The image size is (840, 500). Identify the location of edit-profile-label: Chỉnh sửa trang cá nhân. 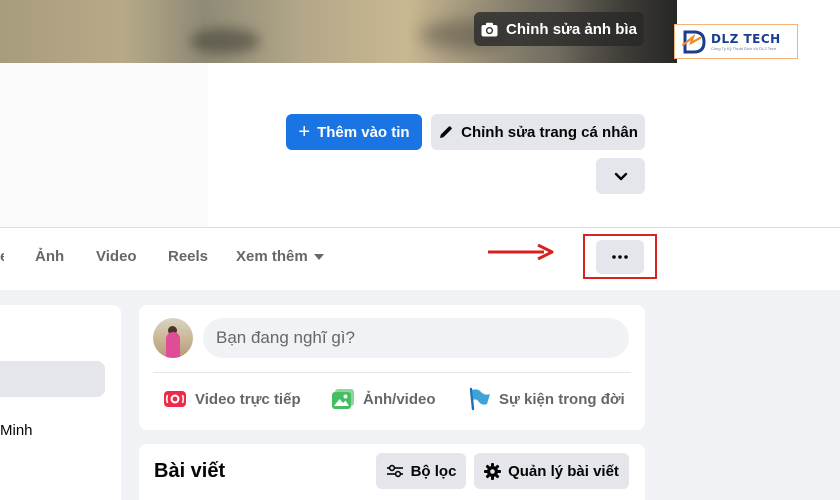
(549, 132).